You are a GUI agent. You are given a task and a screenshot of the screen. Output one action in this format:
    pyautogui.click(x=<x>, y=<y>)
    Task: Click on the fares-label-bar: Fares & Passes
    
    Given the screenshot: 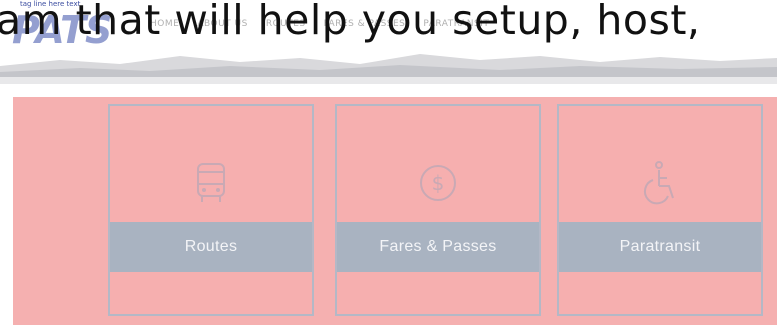 What is the action you would take?
    pyautogui.click(x=438, y=247)
    